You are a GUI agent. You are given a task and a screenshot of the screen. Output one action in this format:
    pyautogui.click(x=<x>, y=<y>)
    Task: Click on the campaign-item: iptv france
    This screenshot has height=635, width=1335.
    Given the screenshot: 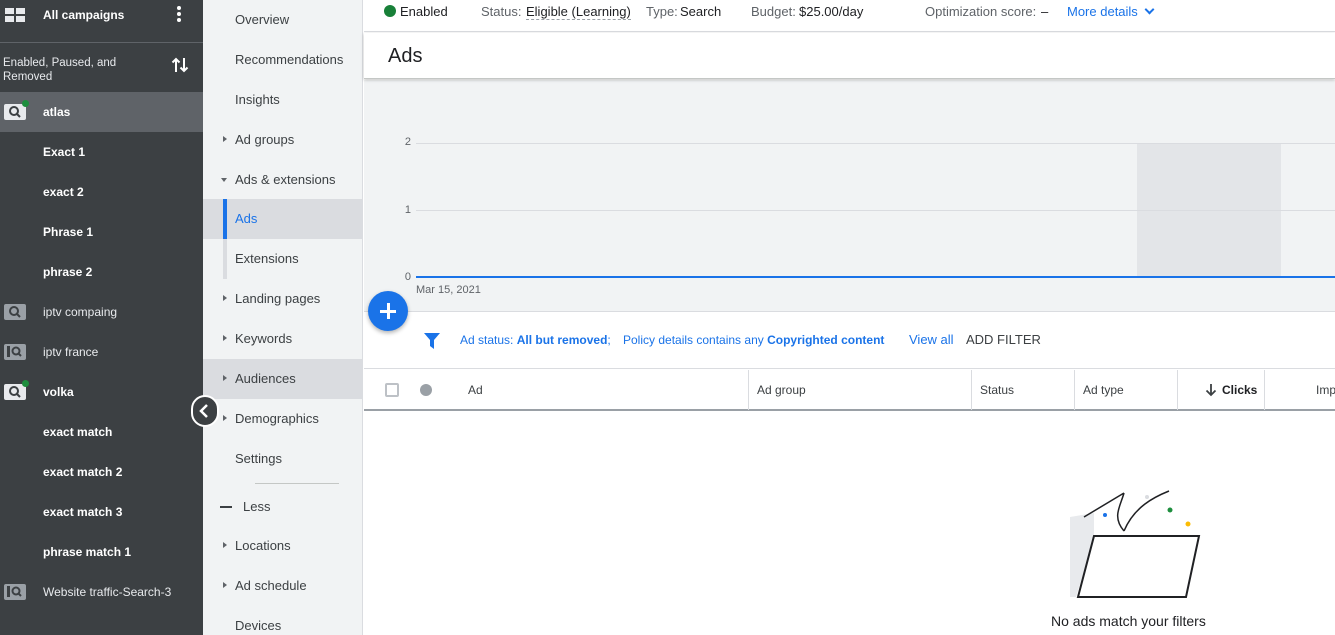 What is the action you would take?
    pyautogui.click(x=101, y=352)
    